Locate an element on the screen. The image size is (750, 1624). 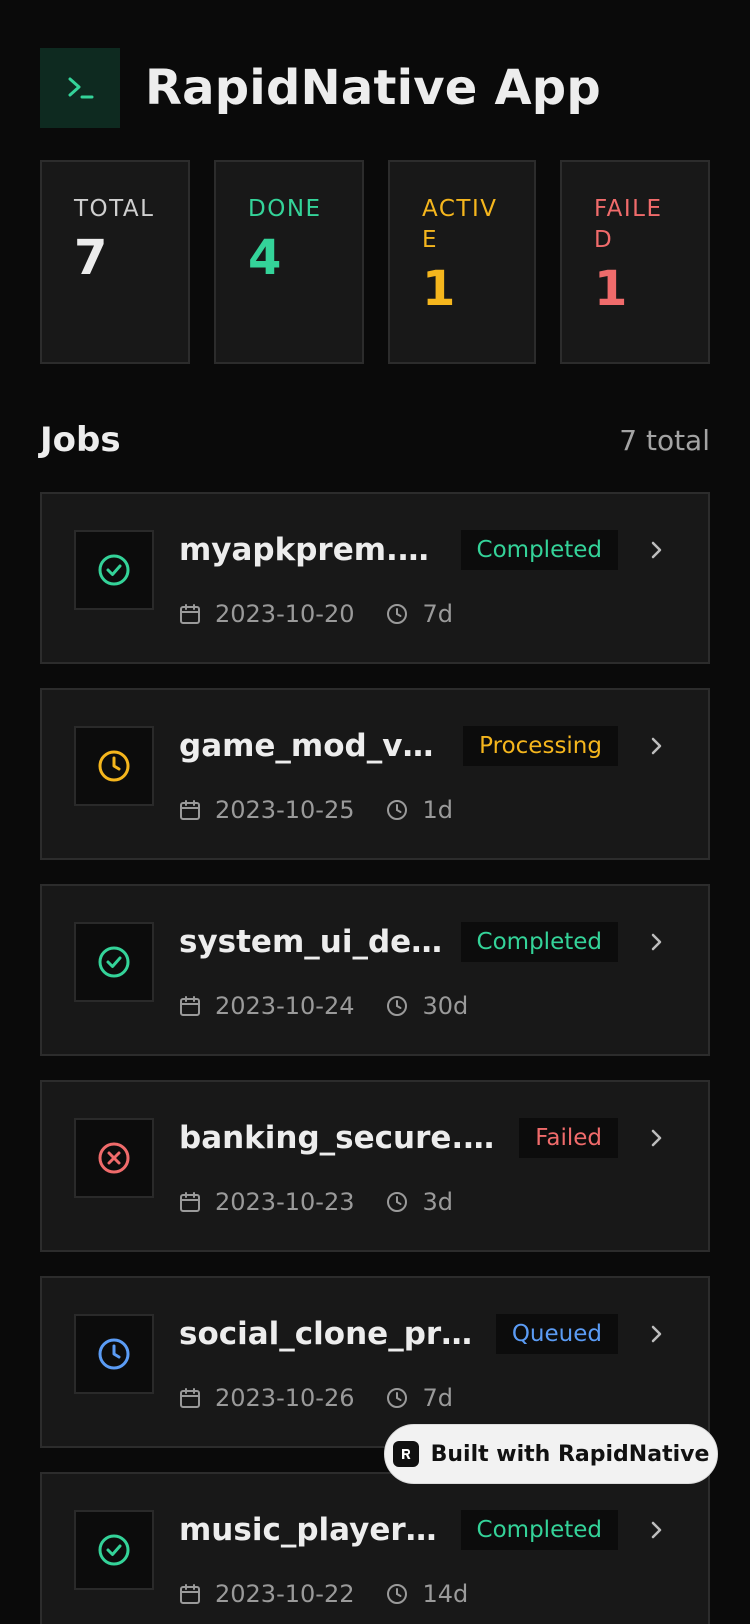
job-name: music_player_pro.apk is located at coordinates (314, 1530).